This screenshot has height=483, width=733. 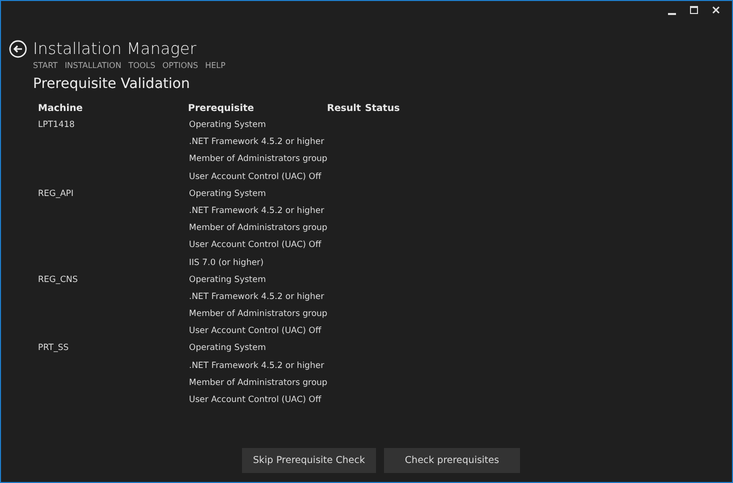 I want to click on nav-link: INSTALLATION, so click(x=93, y=65).